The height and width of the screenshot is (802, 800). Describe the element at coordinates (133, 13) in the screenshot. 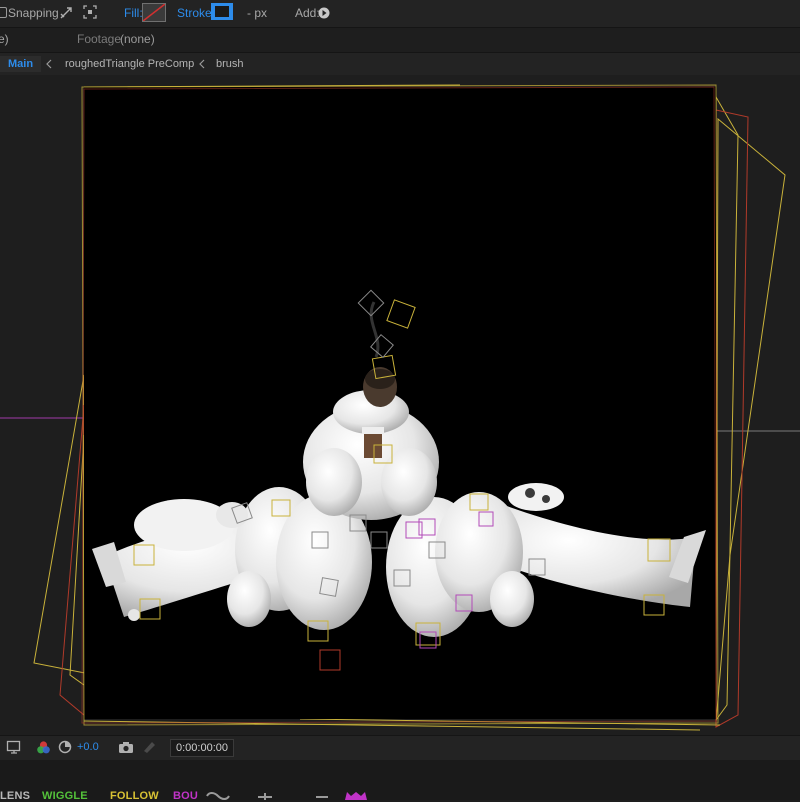

I see `fill-label: Fill:` at that location.